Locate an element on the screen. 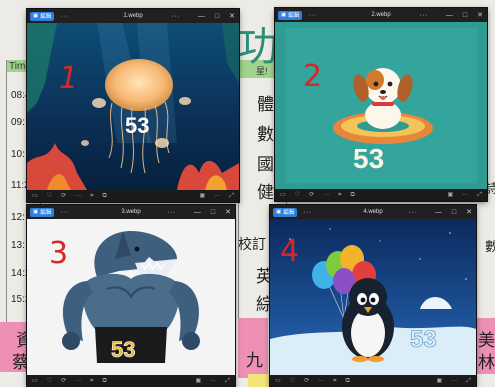 This screenshot has height=387, width=495. header-cell-time: Tim is located at coordinates (17, 66).